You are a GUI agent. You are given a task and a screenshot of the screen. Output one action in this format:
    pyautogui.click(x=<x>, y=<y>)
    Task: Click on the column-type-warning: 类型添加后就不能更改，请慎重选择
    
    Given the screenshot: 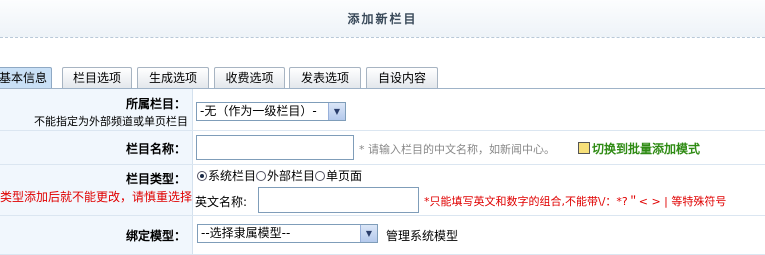 What is the action you would take?
    pyautogui.click(x=96, y=197)
    